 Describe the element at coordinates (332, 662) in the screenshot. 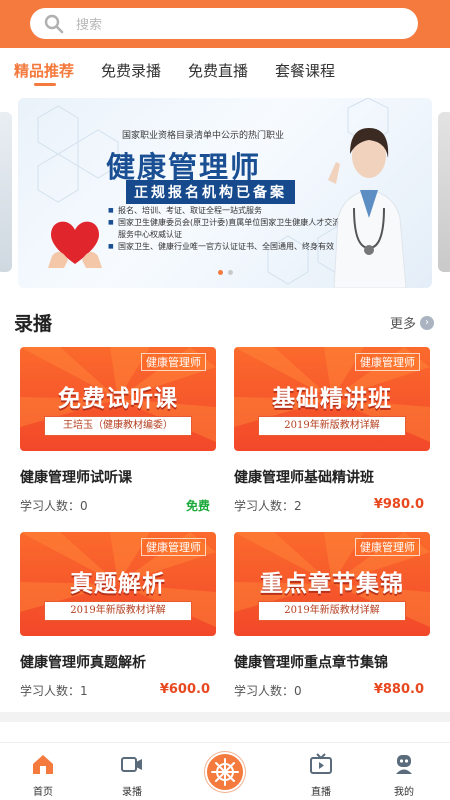

I see `course-title: 健康管理师重点章节集锦` at that location.